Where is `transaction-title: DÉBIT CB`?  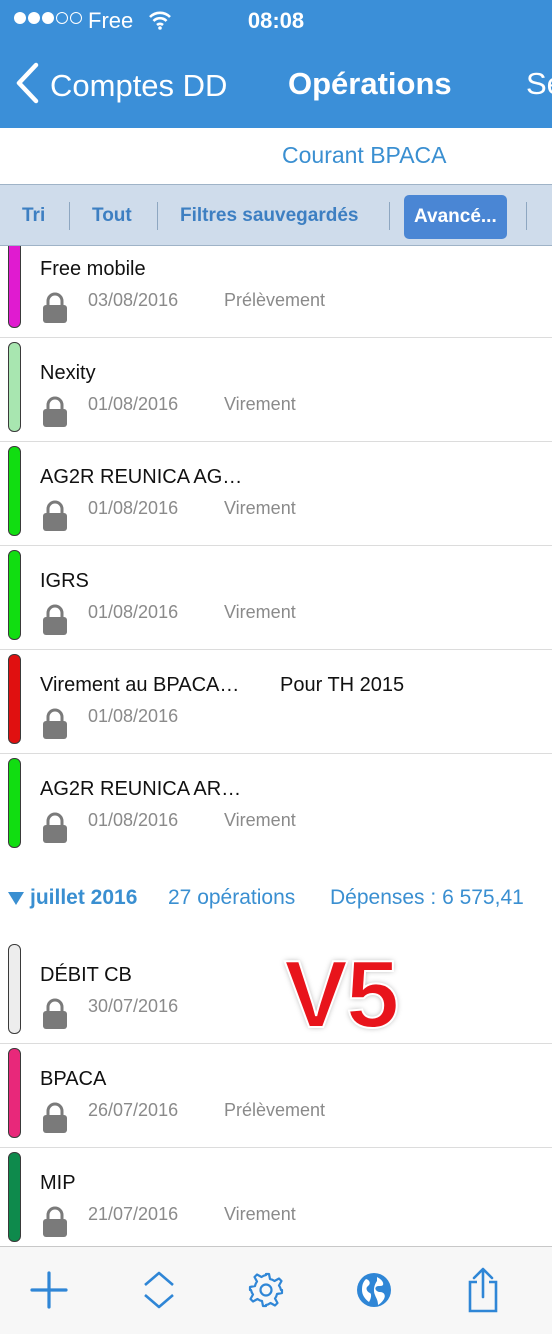
transaction-title: DÉBIT CB is located at coordinates (86, 975).